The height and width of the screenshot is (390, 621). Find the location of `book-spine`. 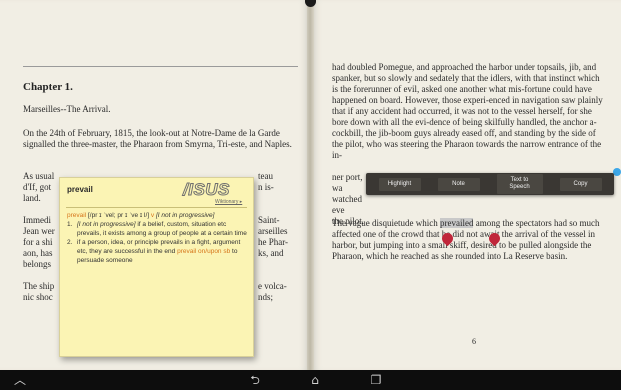

book-spine is located at coordinates (310, 185).